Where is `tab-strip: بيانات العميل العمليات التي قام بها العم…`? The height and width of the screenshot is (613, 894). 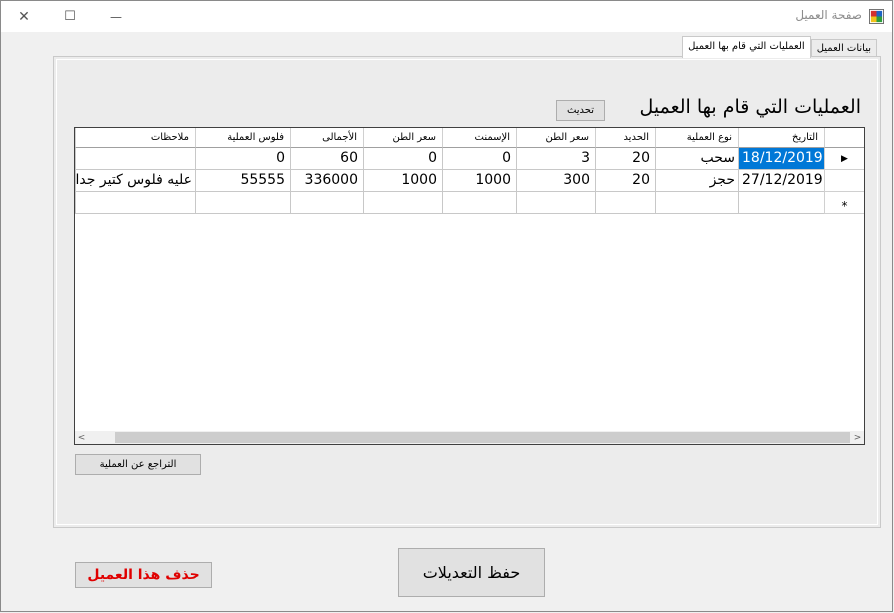
tab-strip: بيانات العميل العمليات التي قام بها العم… is located at coordinates (779, 47).